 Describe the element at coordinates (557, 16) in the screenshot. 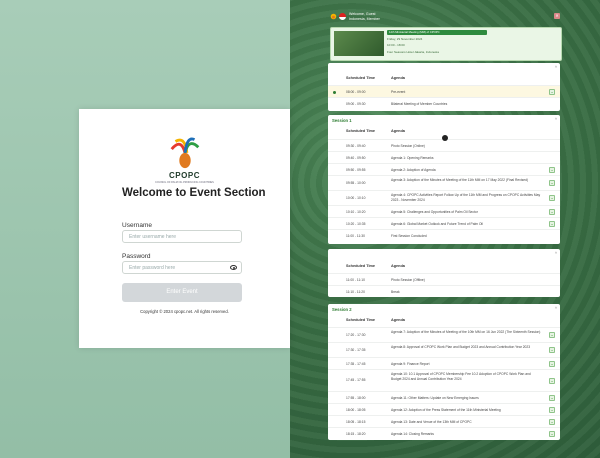

I see `close-icon: ✕` at that location.